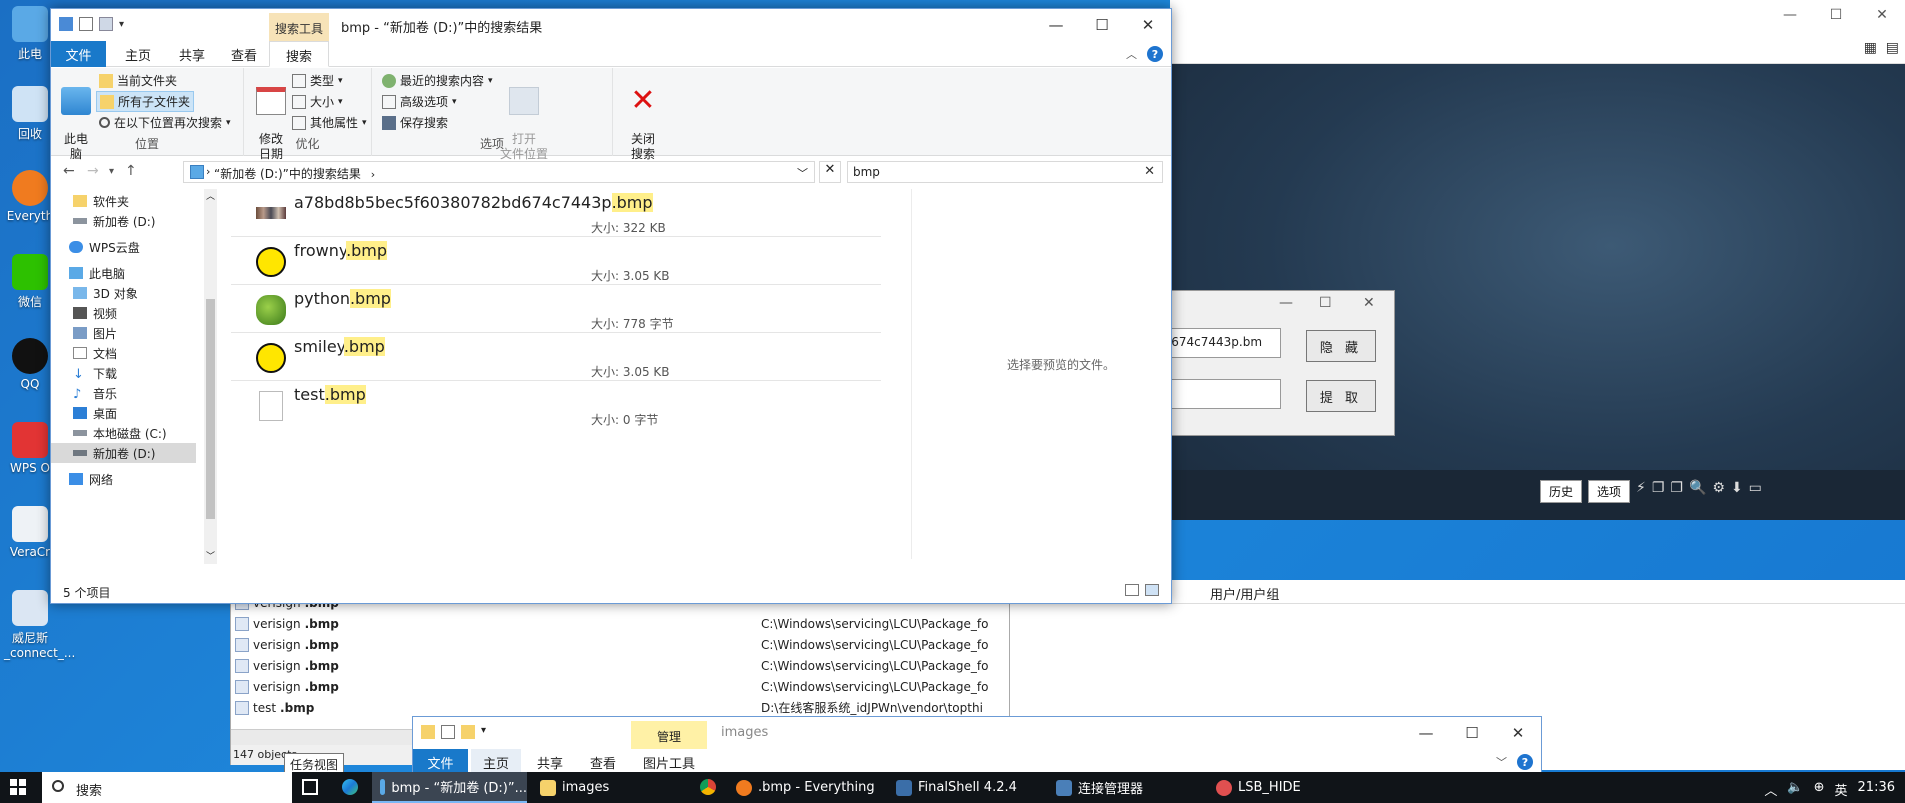  What do you see at coordinates (1244, 593) in the screenshot?
I see `user-group-column: 用户/用户组` at bounding box center [1244, 593].